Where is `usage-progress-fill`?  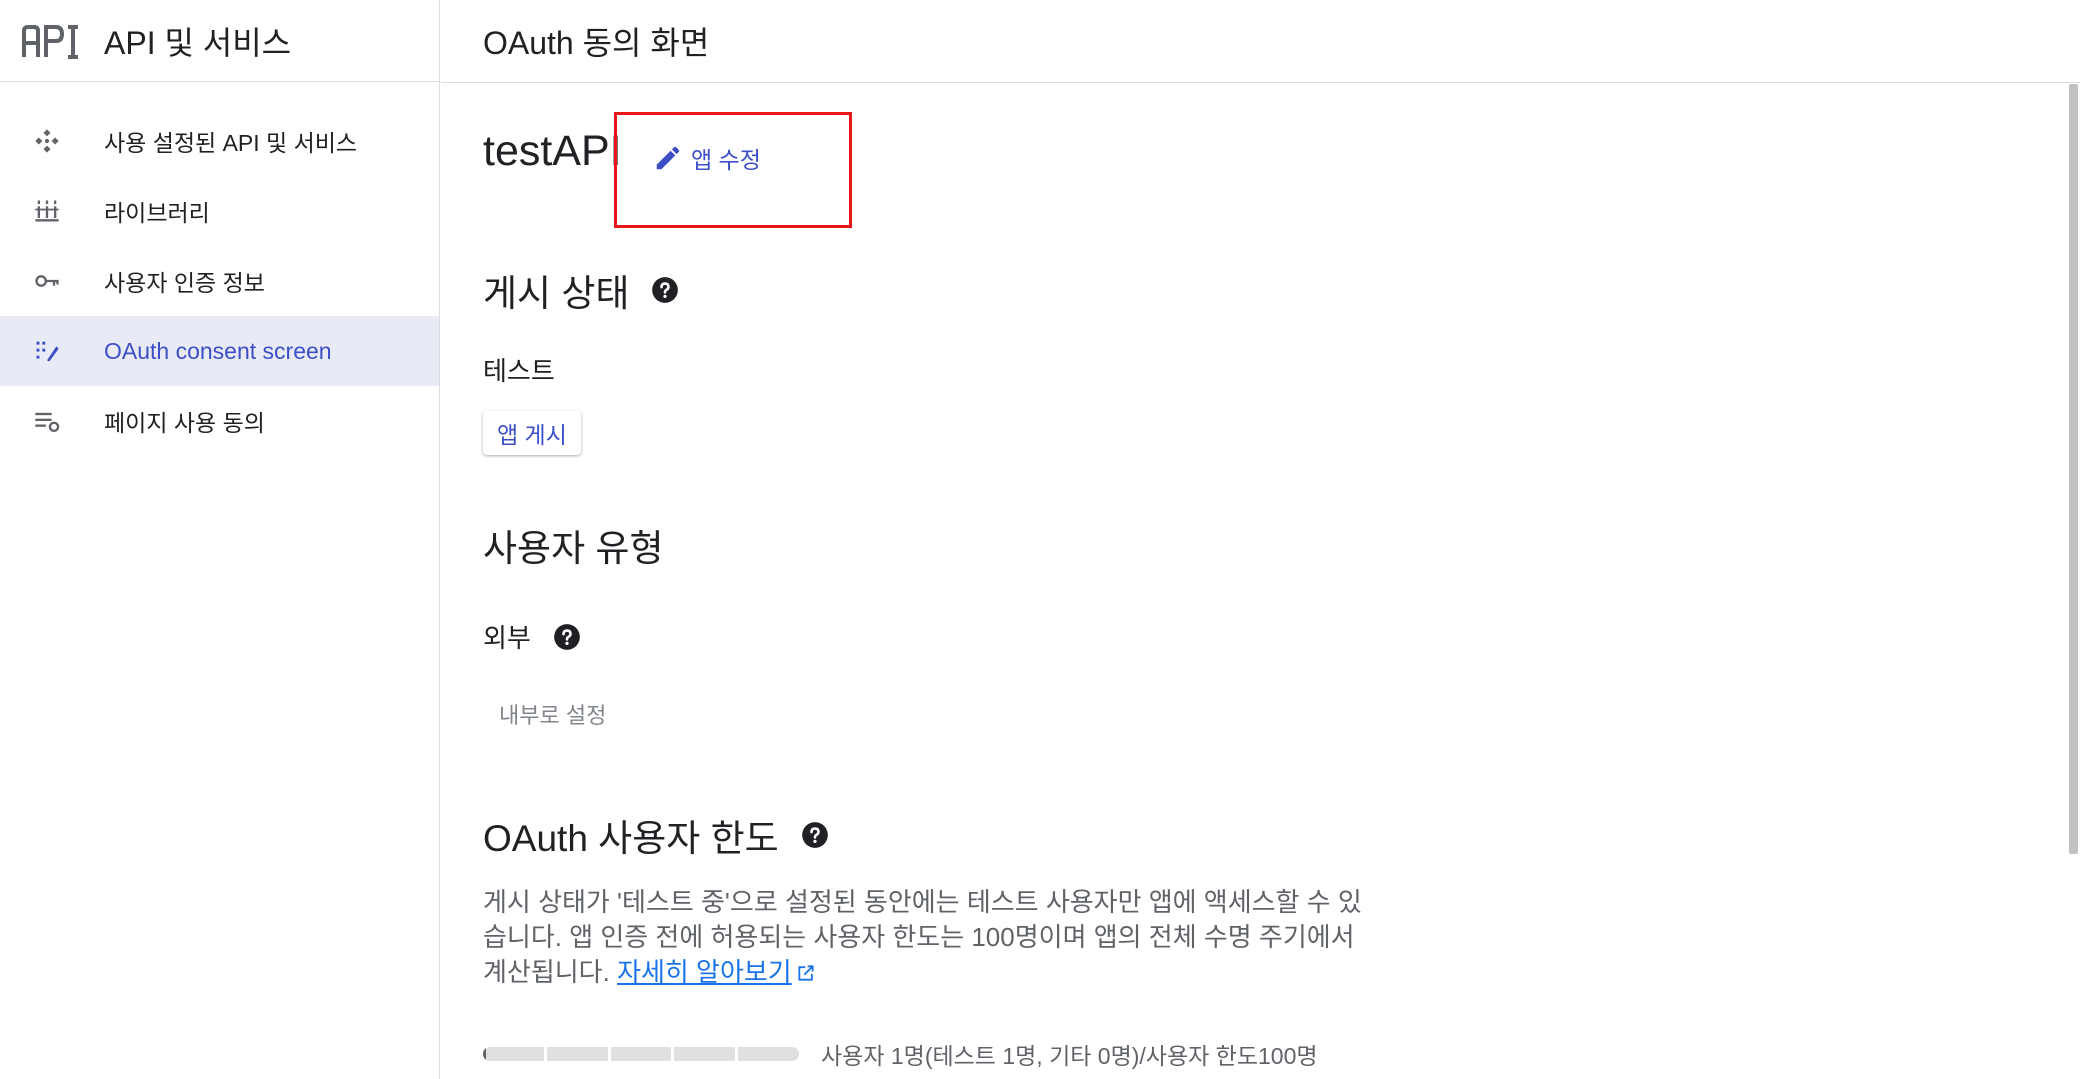 usage-progress-fill is located at coordinates (485, 1054).